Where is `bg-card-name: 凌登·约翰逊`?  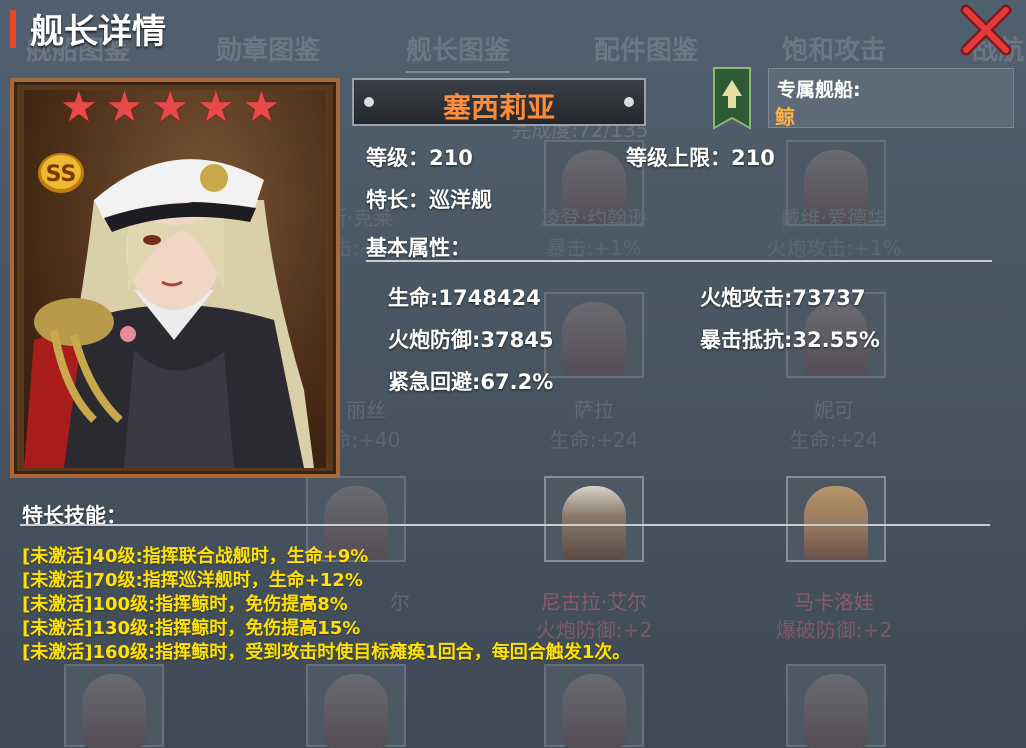
bg-card-name: 凌登·约翰逊 is located at coordinates (594, 218).